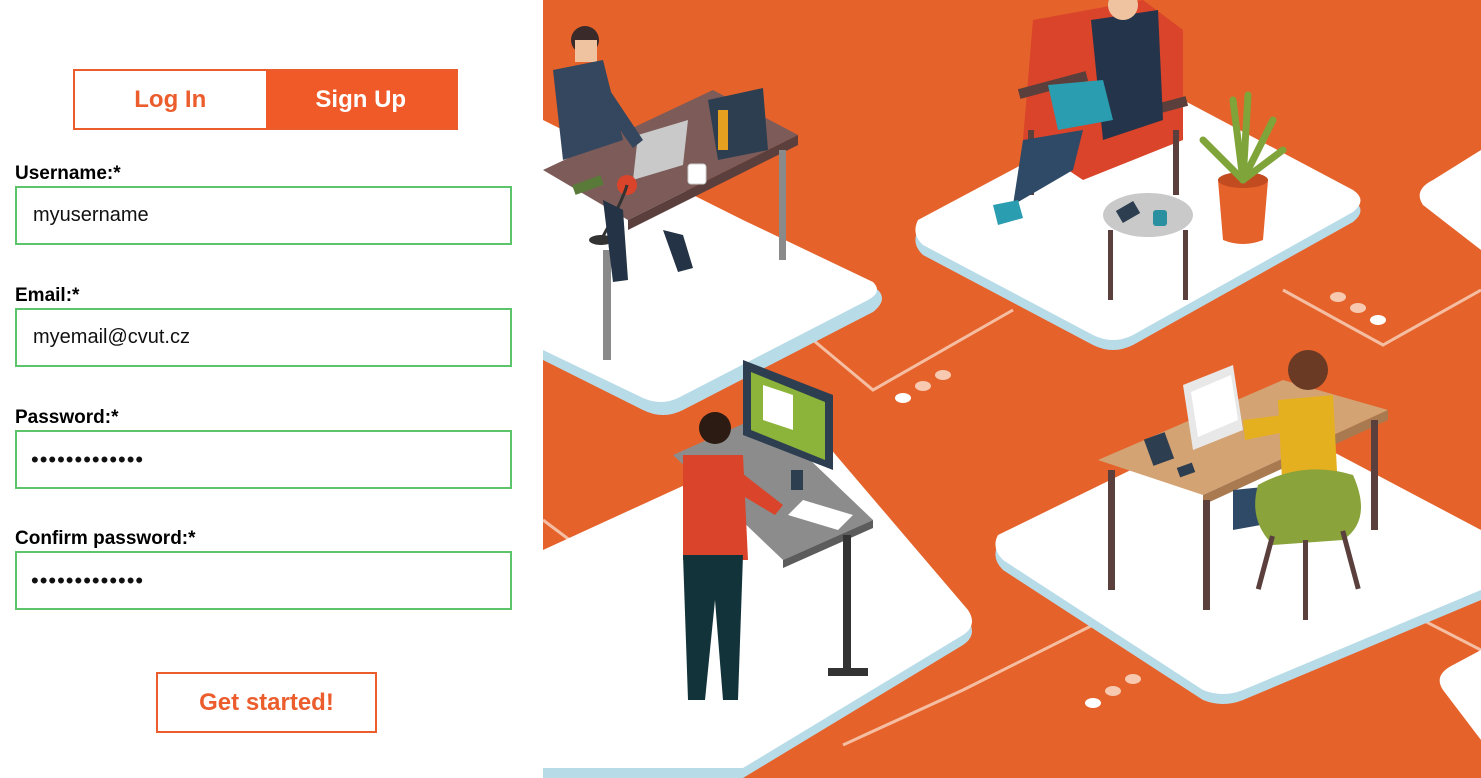 The image size is (1481, 778). Describe the element at coordinates (67, 417) in the screenshot. I see `password-label: Password:*` at that location.